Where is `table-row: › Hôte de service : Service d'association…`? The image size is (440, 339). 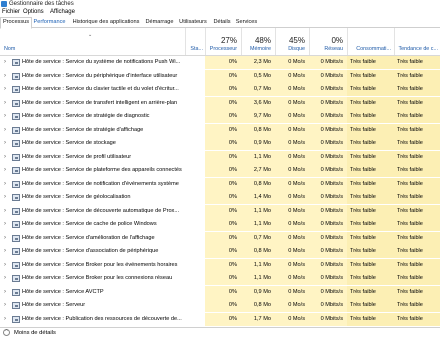 table-row: › Hôte de service : Service d'association… is located at coordinates (220, 251).